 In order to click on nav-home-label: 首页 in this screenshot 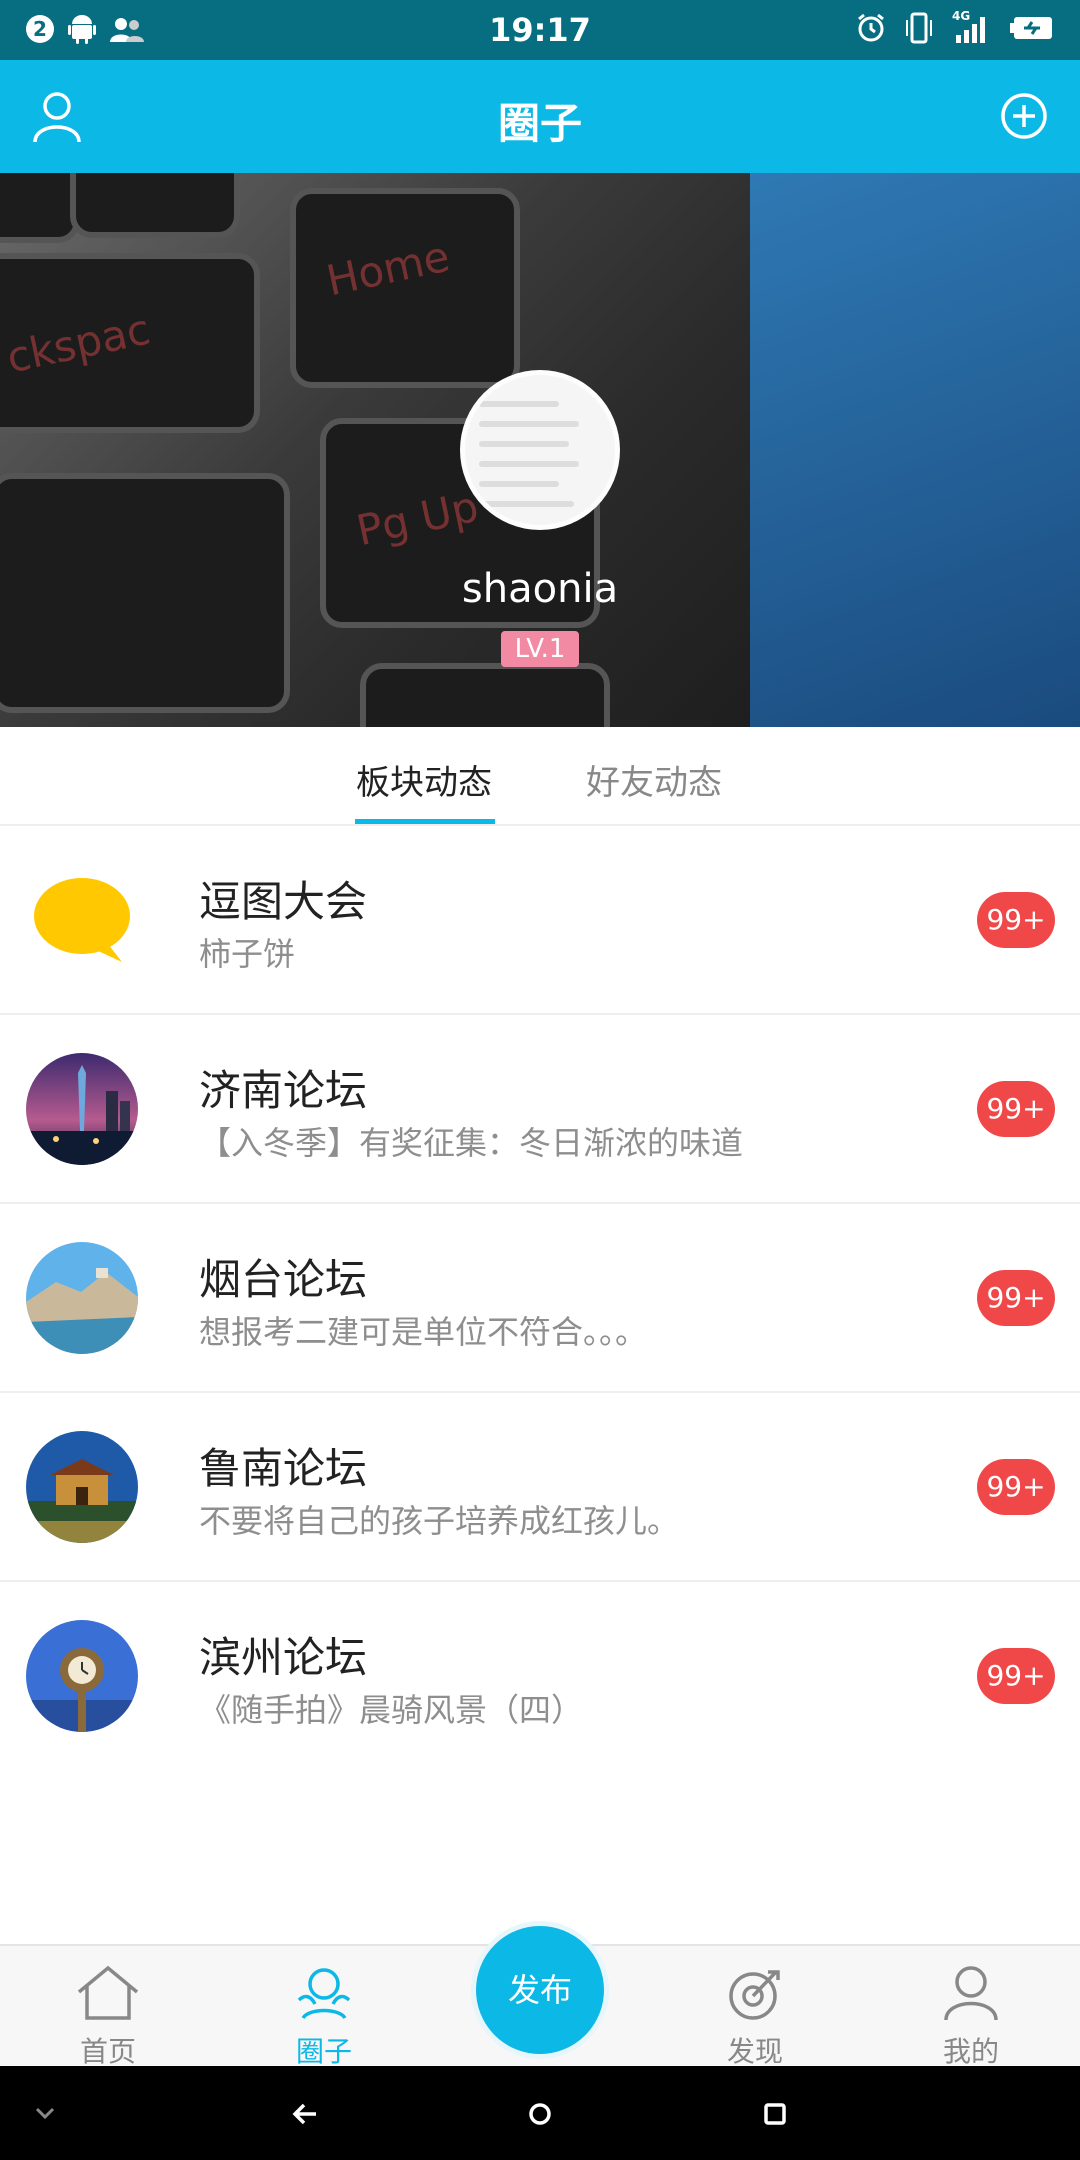, I will do `click(107, 2051)`.